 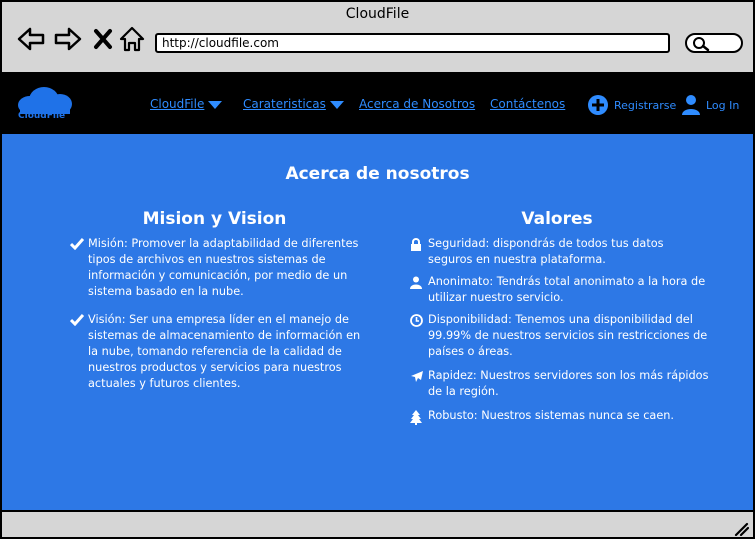 I want to click on browser-toolbar: CloudFile http://cloudfile.com, so click(x=377, y=38).